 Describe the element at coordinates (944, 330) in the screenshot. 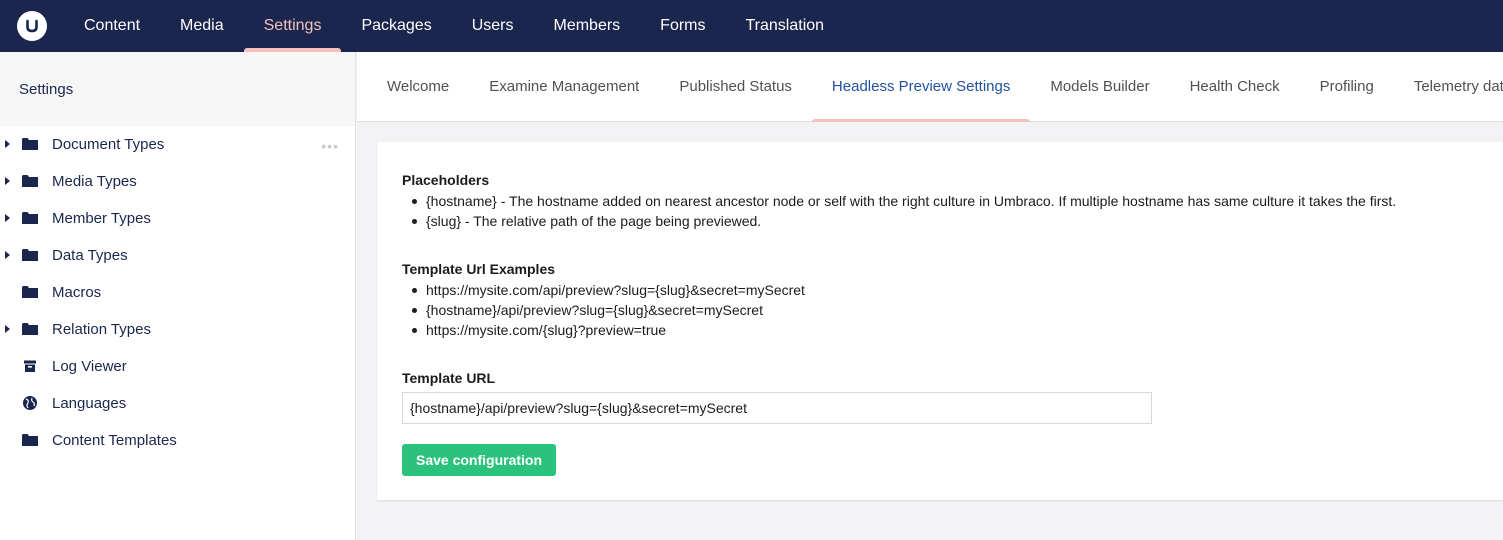

I see `list-item: https://mysite.com/{slug}?preview=true` at that location.